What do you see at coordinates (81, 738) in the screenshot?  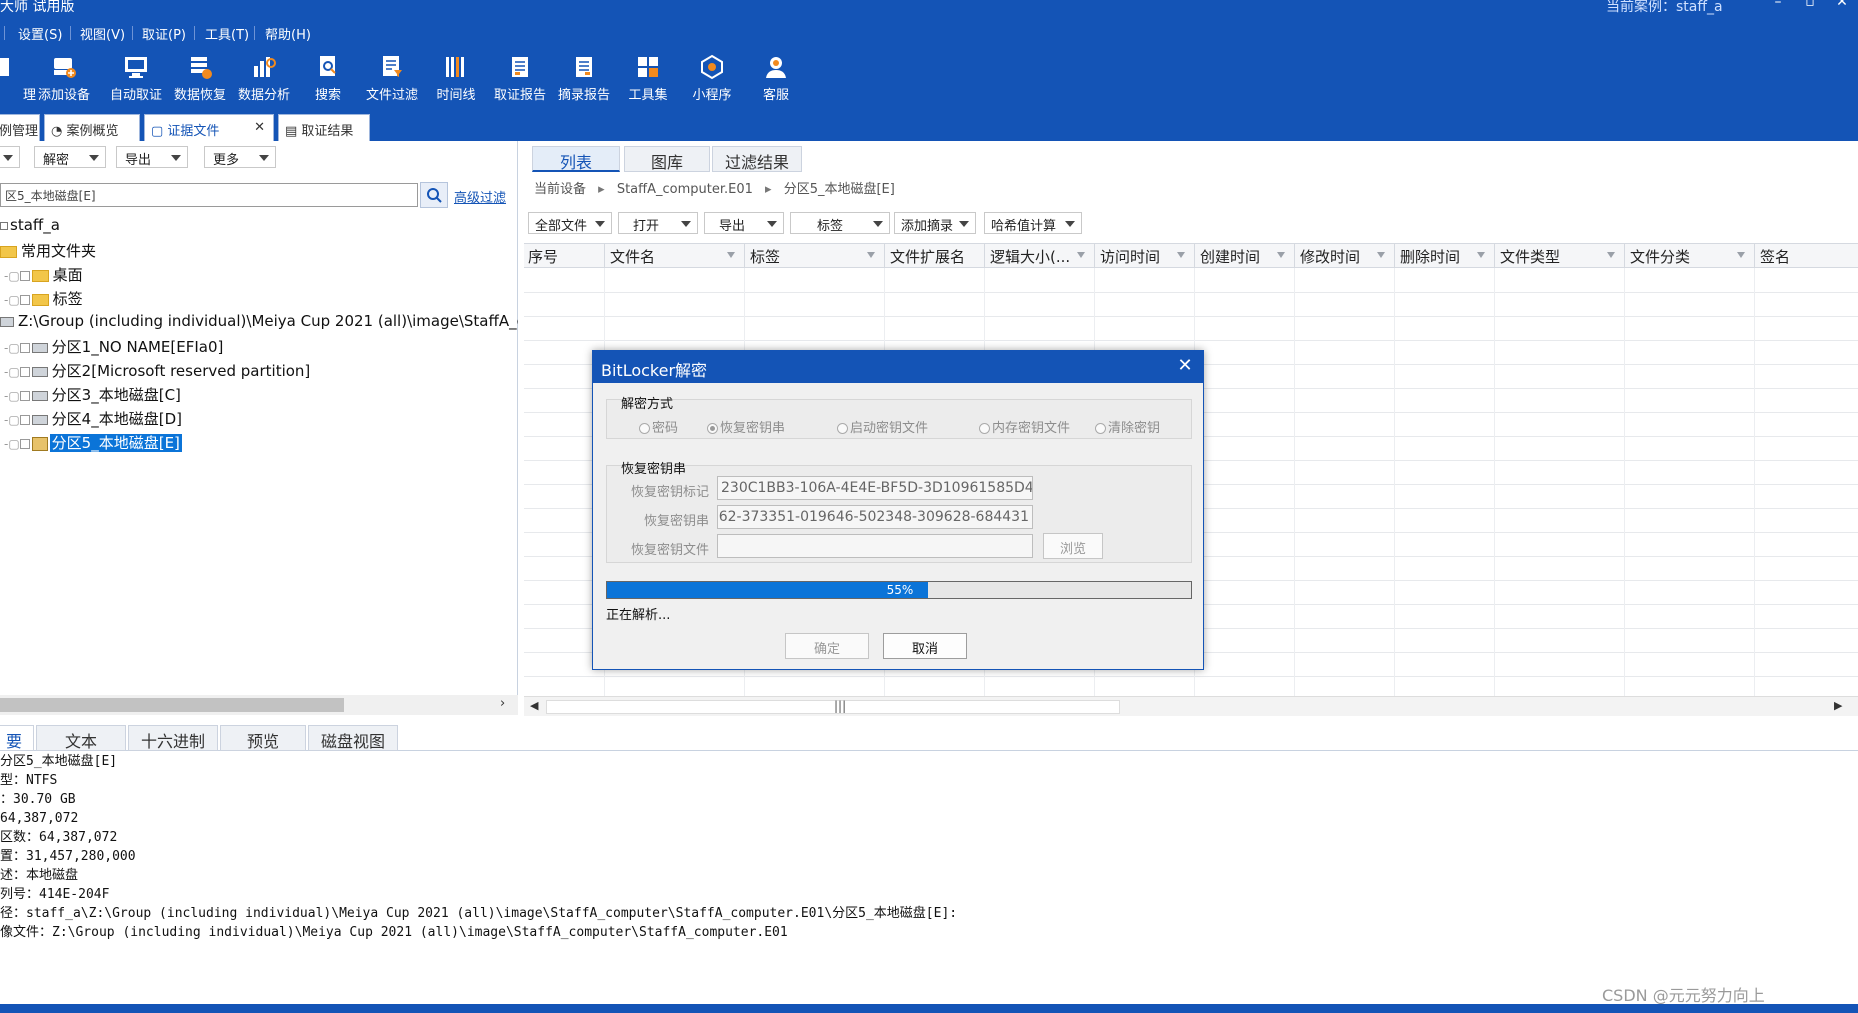 I see `tab-text: 文本` at bounding box center [81, 738].